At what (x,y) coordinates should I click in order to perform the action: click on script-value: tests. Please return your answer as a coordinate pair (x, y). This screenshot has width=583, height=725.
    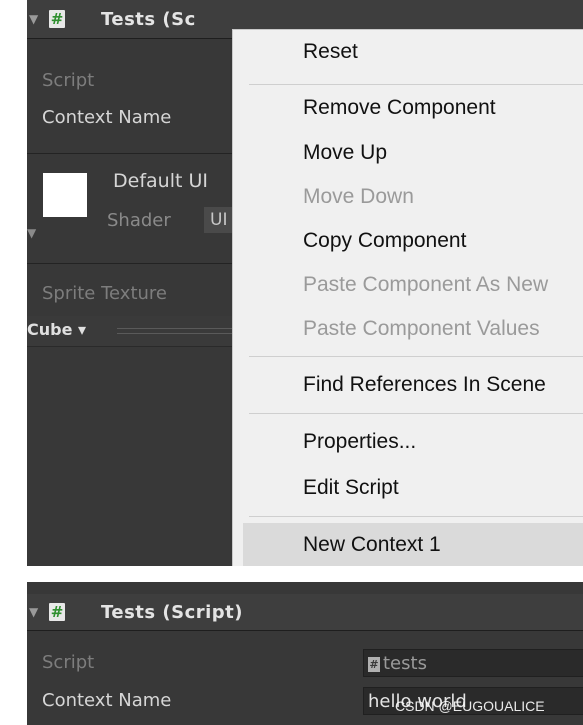
    Looking at the image, I should click on (405, 663).